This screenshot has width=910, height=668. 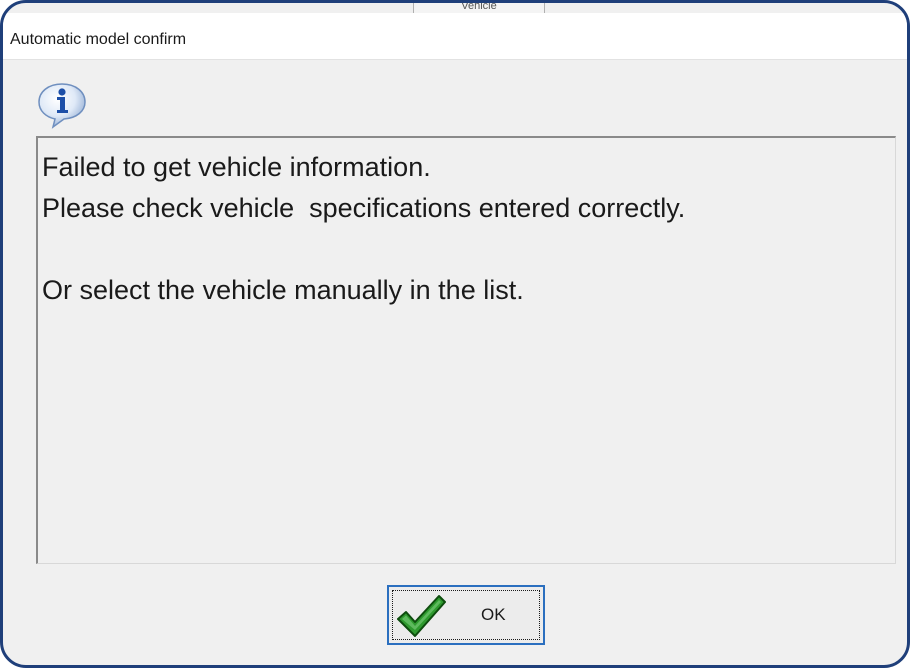 What do you see at coordinates (98, 39) in the screenshot?
I see `dialog-title: Automatic model confirm` at bounding box center [98, 39].